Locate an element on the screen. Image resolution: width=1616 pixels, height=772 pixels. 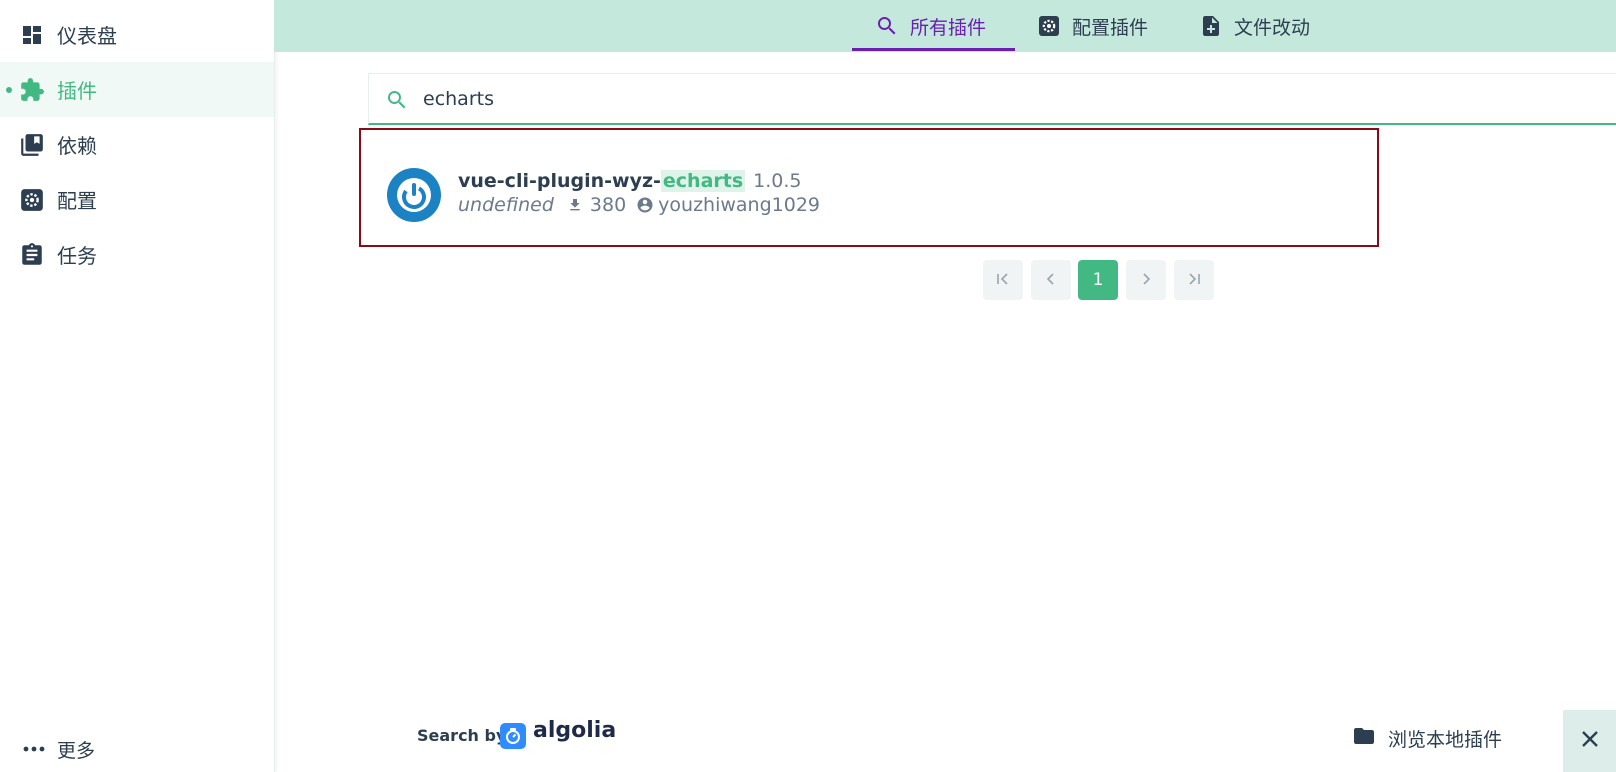
library-books-icon is located at coordinates (32, 145).